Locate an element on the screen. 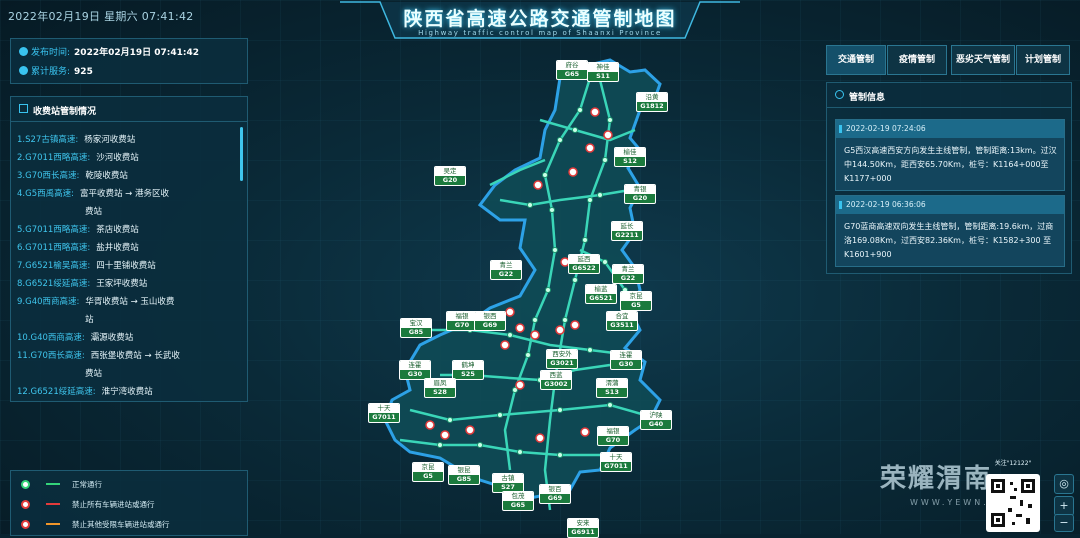 The width and height of the screenshot is (1080, 538). page-title: 陕西省高速公路交通管制地图 is located at coordinates (540, 19).